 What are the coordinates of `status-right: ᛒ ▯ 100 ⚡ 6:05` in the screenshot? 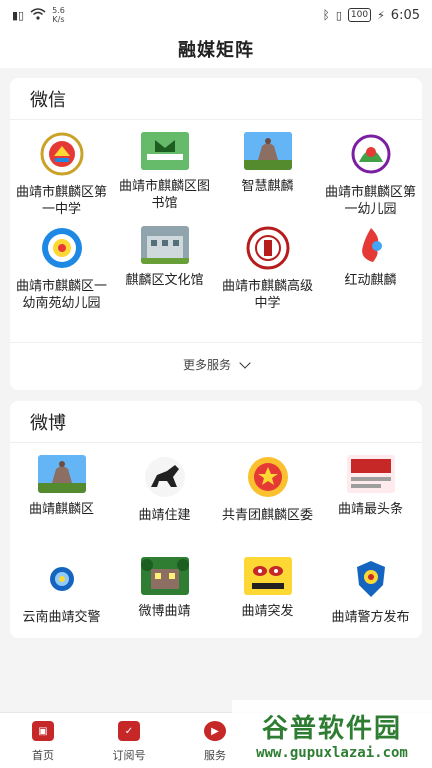 It's located at (371, 15).